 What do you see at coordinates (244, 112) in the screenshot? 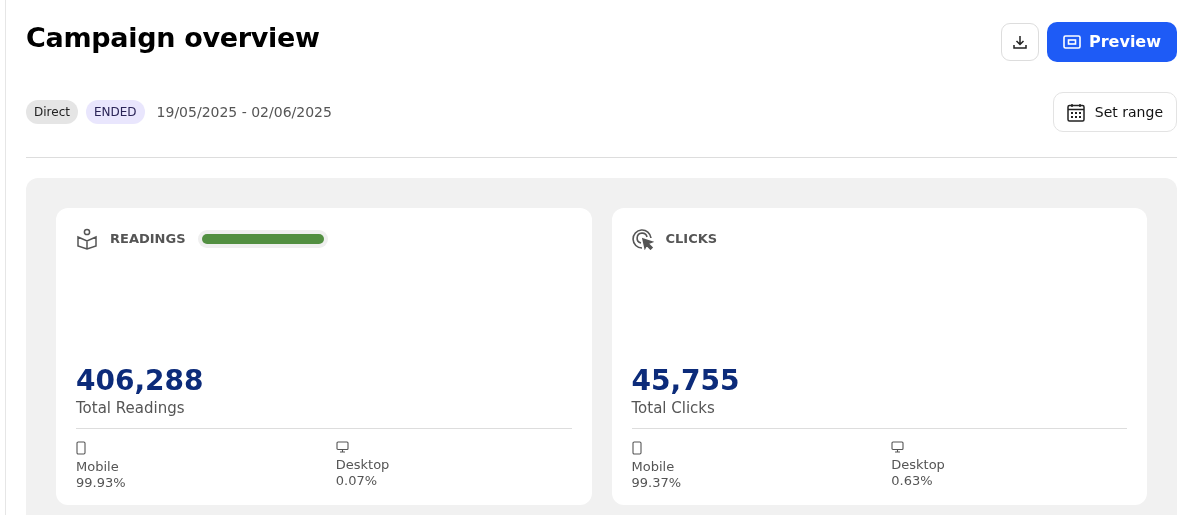
I see `date-range: 19/05/2025 - 02/06/2025` at bounding box center [244, 112].